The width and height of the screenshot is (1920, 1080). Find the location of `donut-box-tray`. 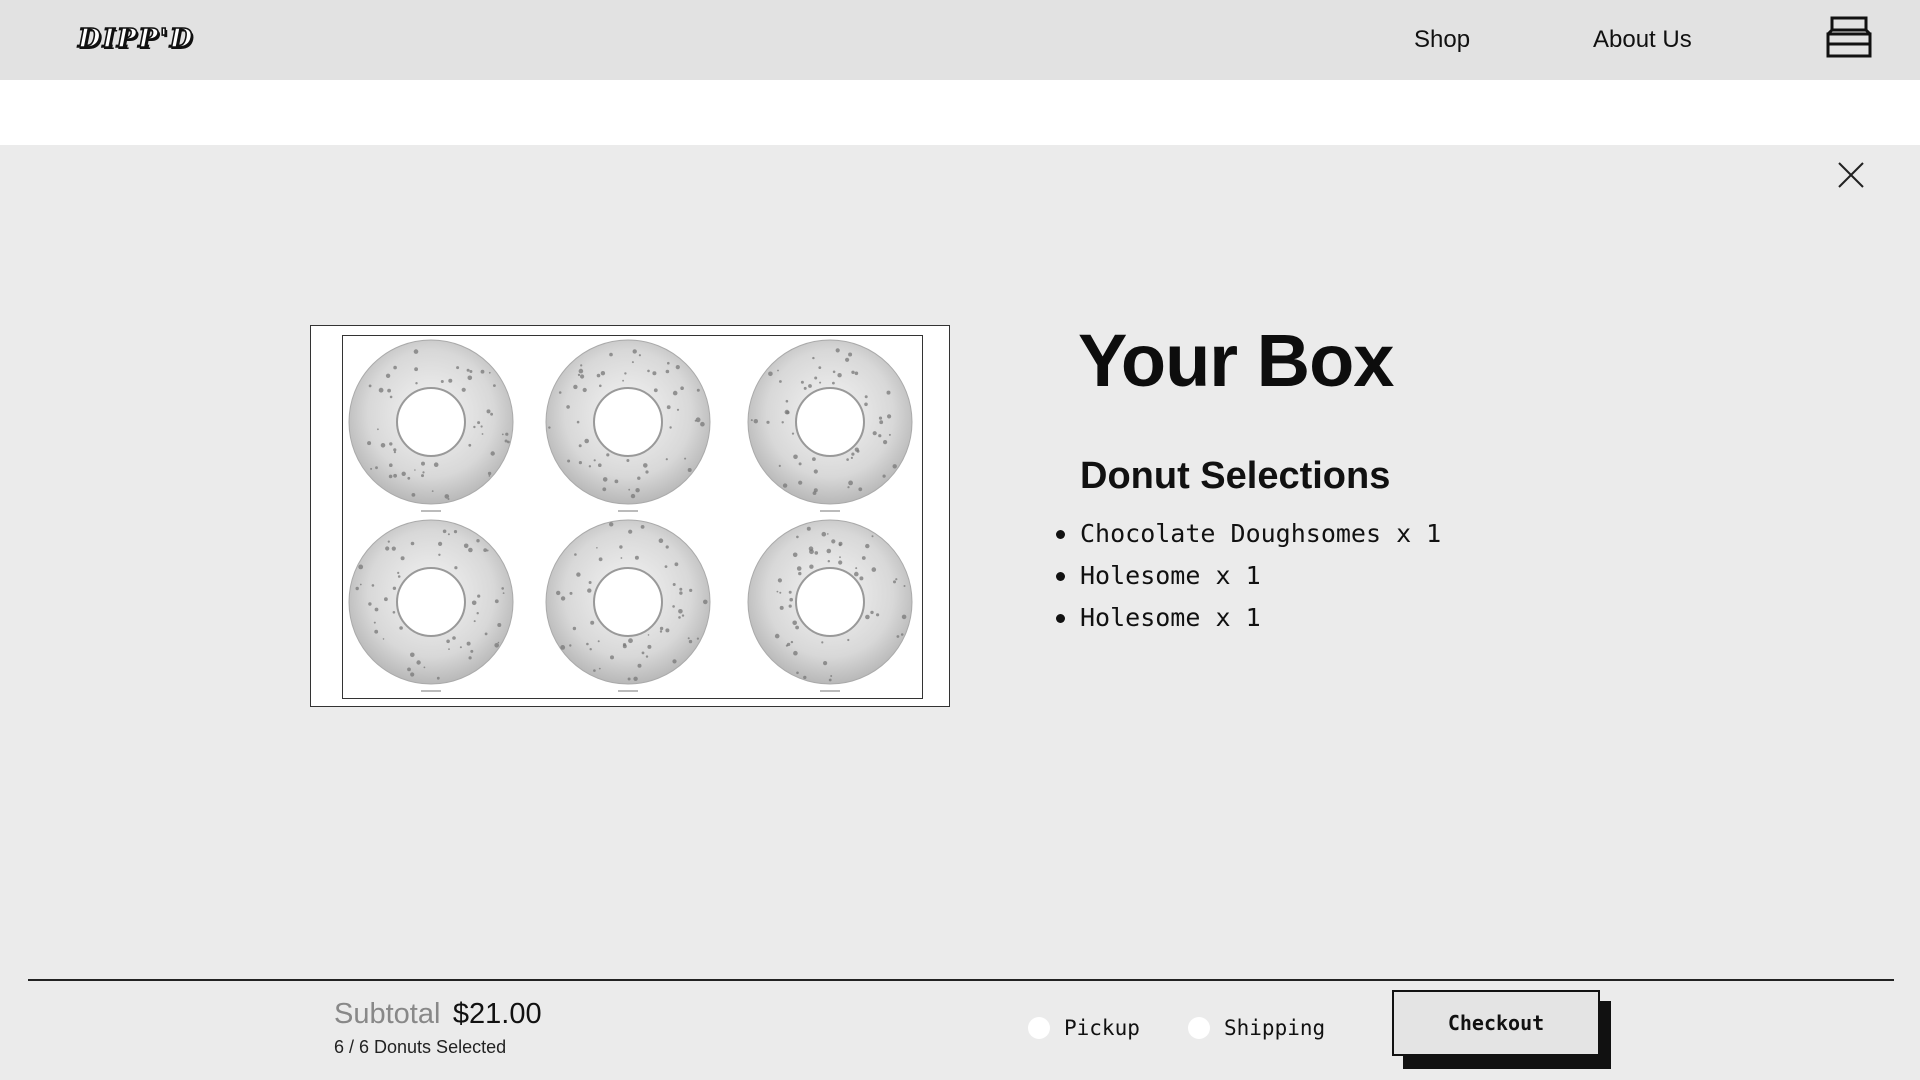

donut-box-tray is located at coordinates (632, 517).